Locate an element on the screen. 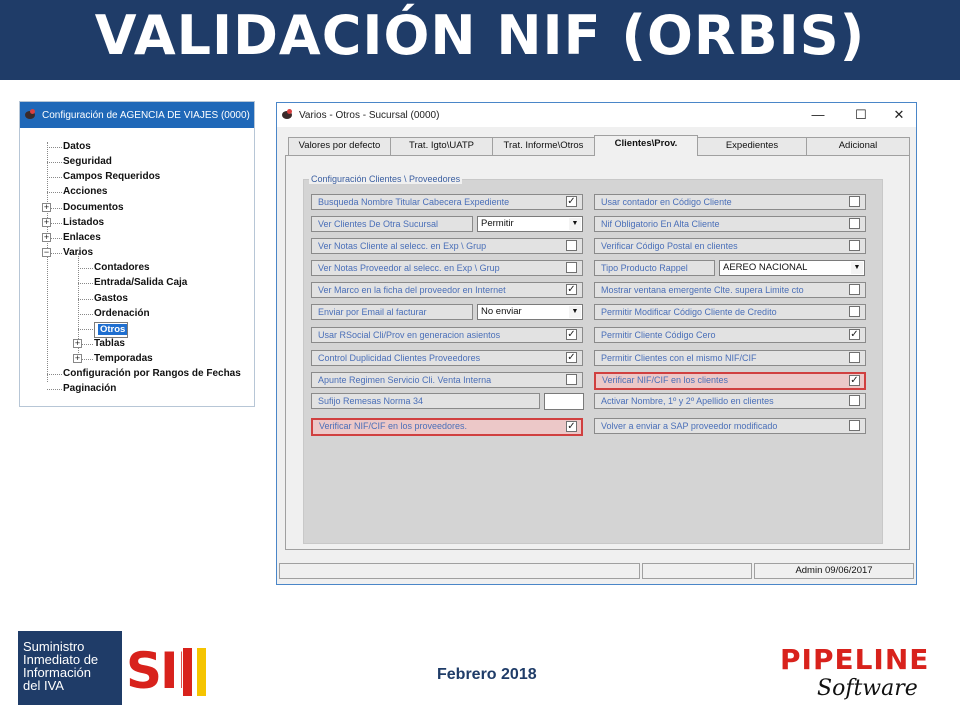  pipeline-logo-subtitle: Software is located at coordinates (867, 688).